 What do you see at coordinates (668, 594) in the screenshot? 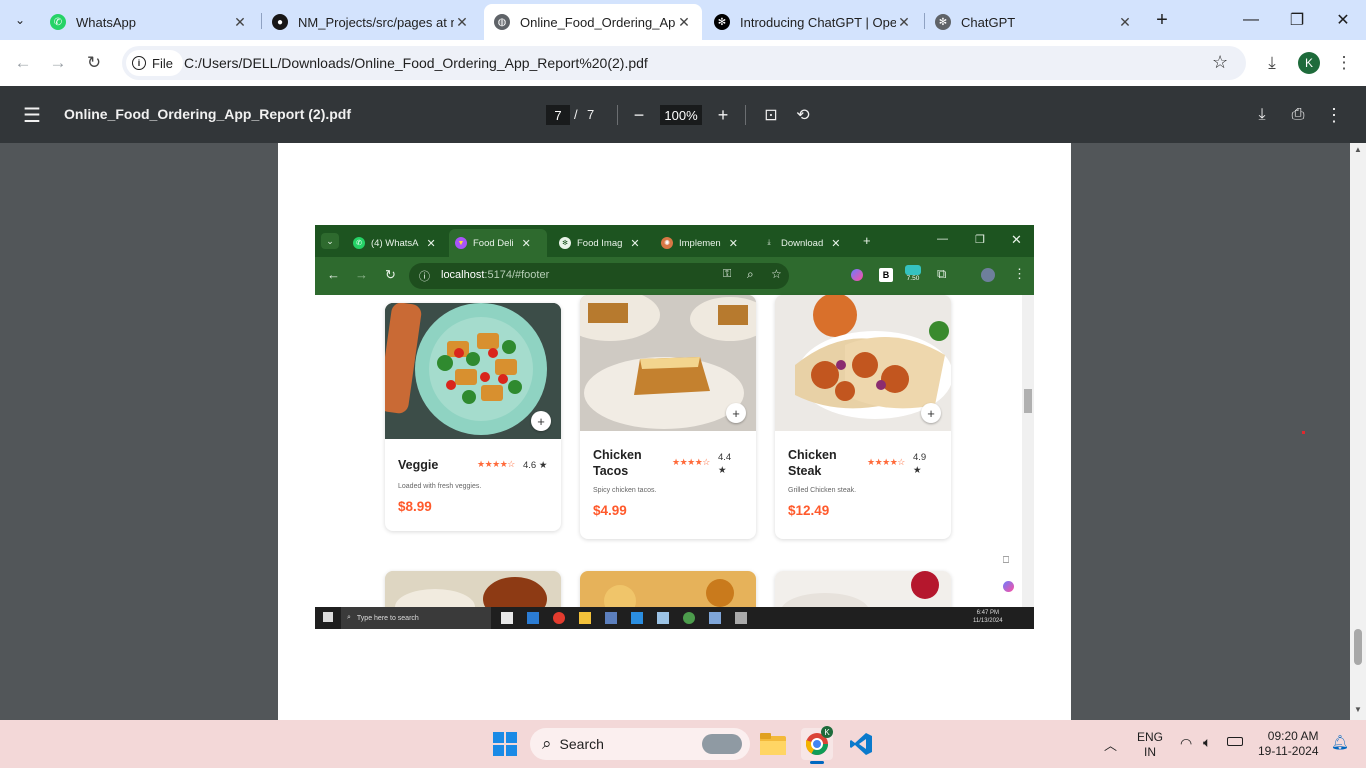
I see `food-image` at bounding box center [668, 594].